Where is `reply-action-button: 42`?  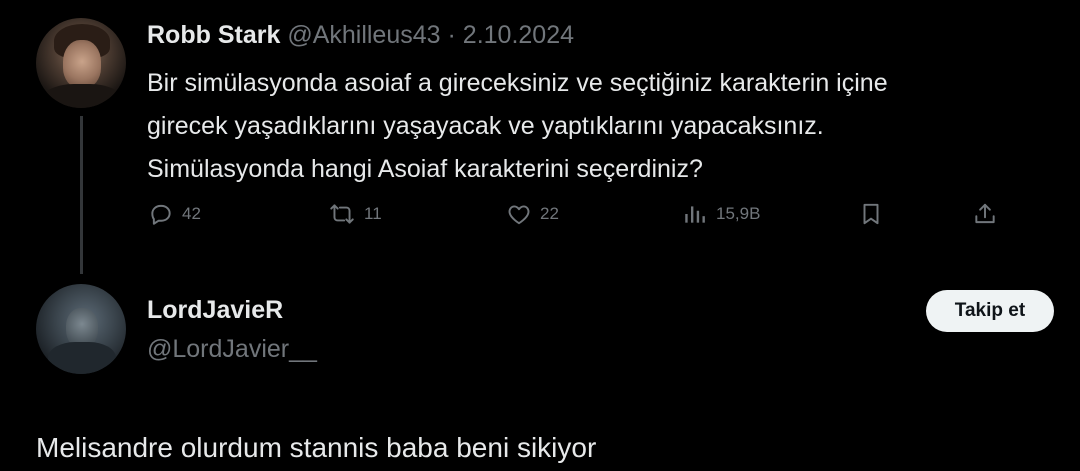
reply-action-button: 42 is located at coordinates (174, 214).